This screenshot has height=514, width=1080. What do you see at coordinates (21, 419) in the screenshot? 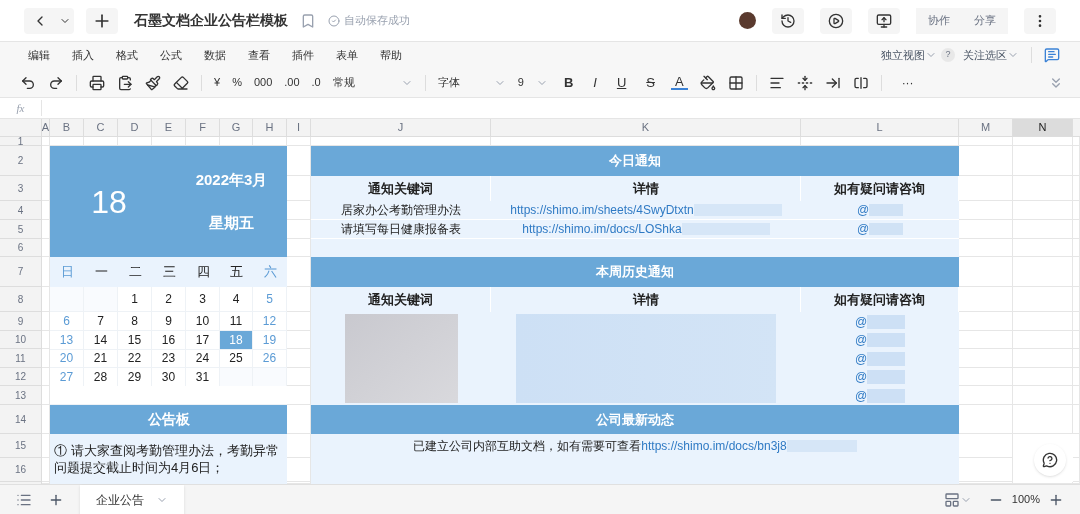
I see `row-header: 14` at bounding box center [21, 419].